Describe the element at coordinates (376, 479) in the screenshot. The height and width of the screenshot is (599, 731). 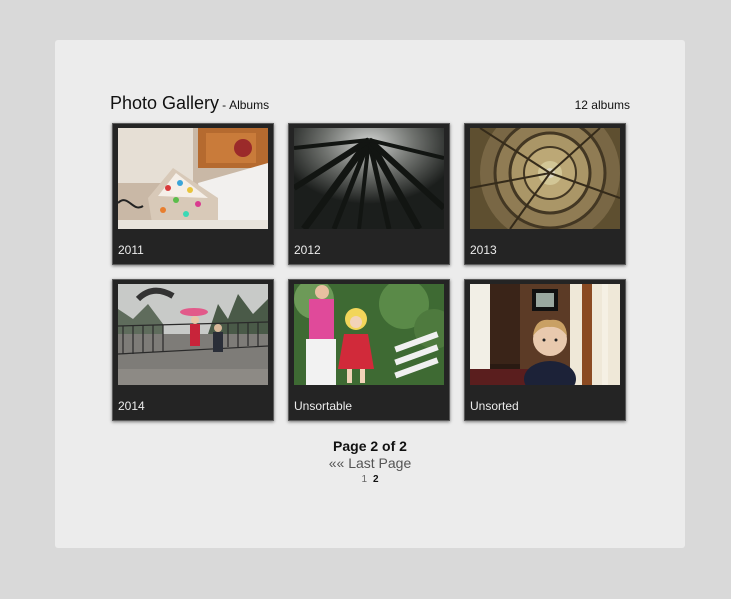
I see `page-current-2: 2` at that location.